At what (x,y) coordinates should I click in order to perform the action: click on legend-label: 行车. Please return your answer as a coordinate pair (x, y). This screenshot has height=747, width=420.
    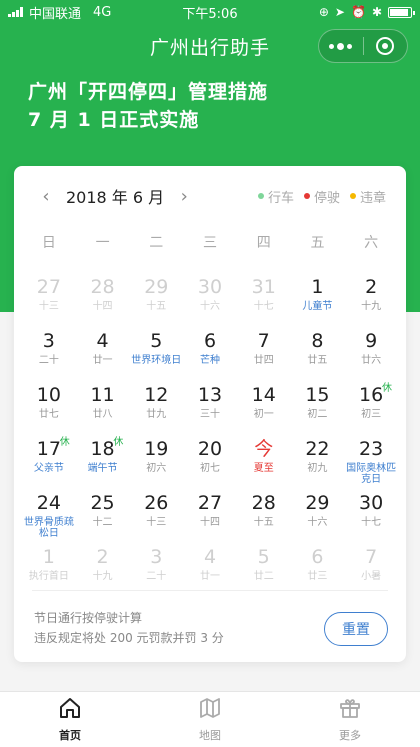
    Looking at the image, I should click on (280, 198).